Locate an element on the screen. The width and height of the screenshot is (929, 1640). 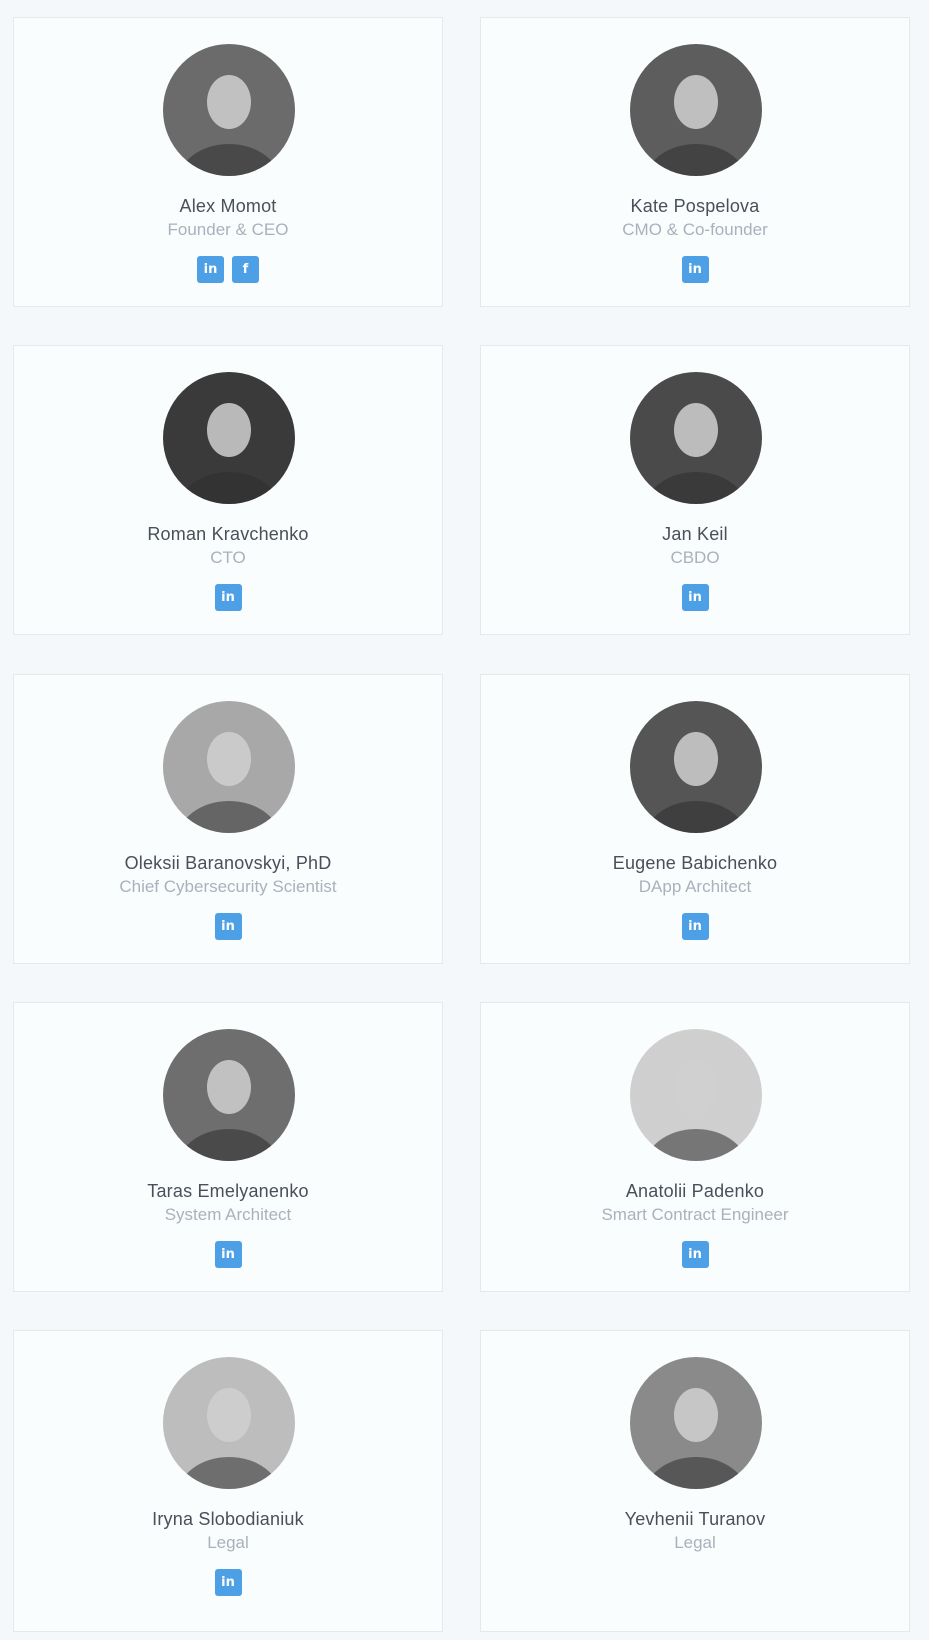
member-name: Anatolii Padenko is located at coordinates (695, 1191).